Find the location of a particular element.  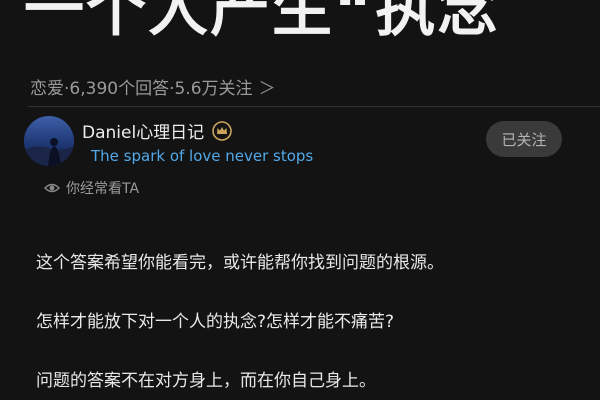

divider is located at coordinates (314, 106).